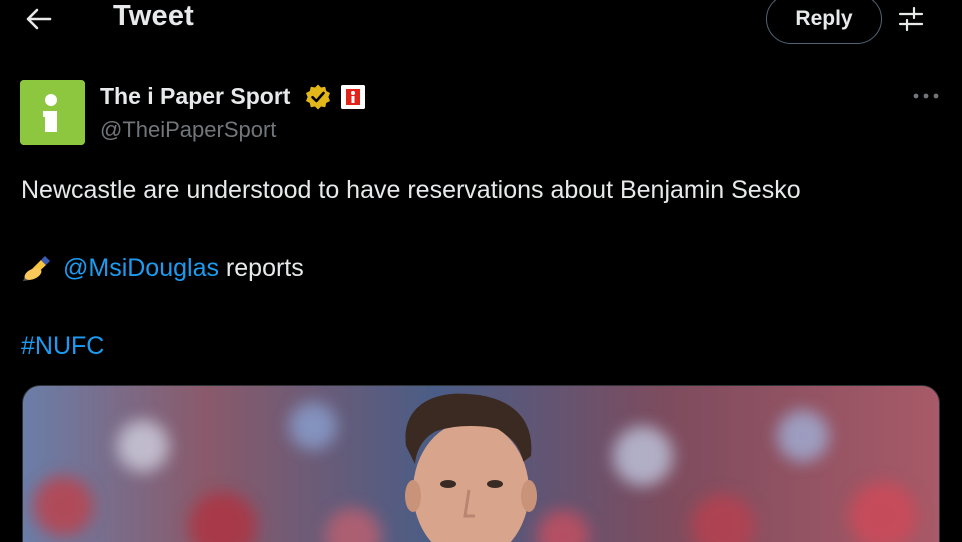 The width and height of the screenshot is (962, 542). What do you see at coordinates (36, 268) in the screenshot?
I see `writing-hand-icon` at bounding box center [36, 268].